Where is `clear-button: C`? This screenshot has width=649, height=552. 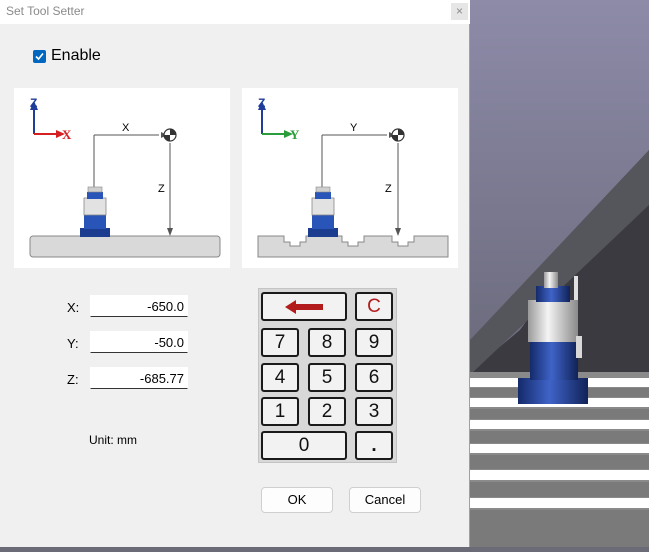 clear-button: C is located at coordinates (374, 306).